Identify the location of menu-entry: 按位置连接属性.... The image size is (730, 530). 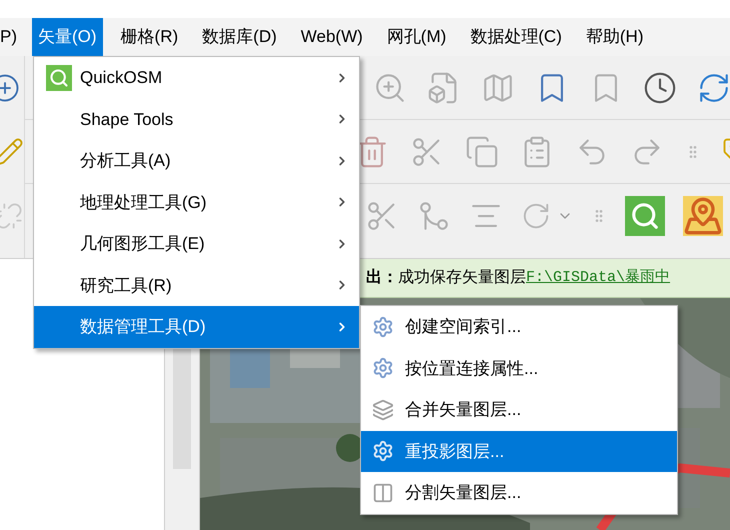
(519, 368).